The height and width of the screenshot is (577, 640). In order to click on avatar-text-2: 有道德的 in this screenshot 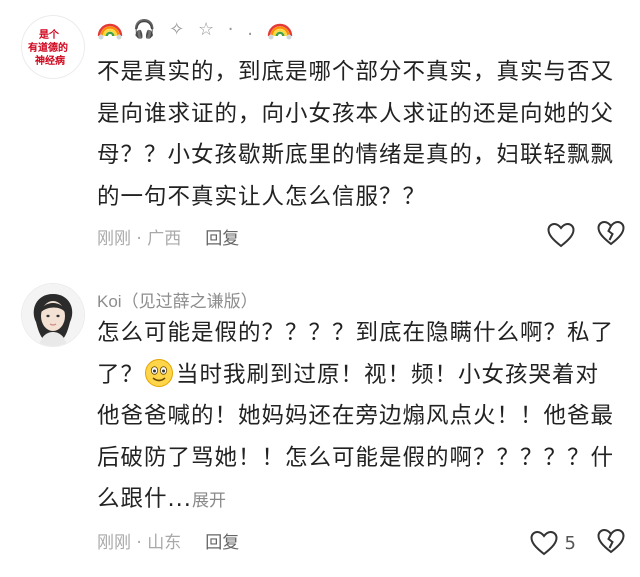, I will do `click(48, 47)`.